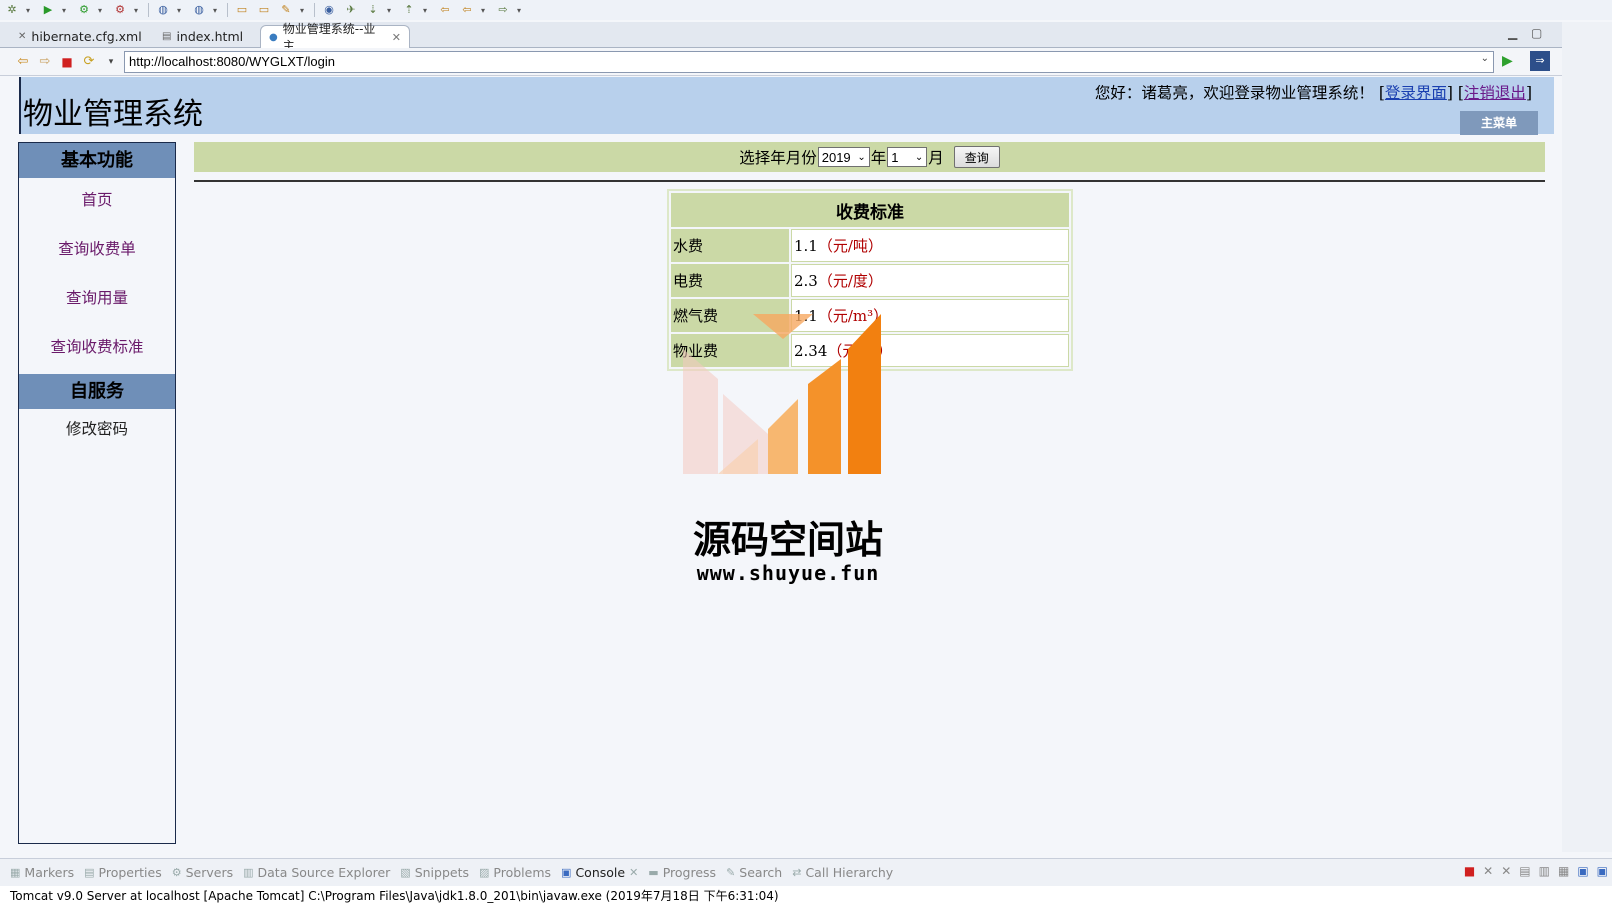  I want to click on view-tab-label: Snippets, so click(442, 872).